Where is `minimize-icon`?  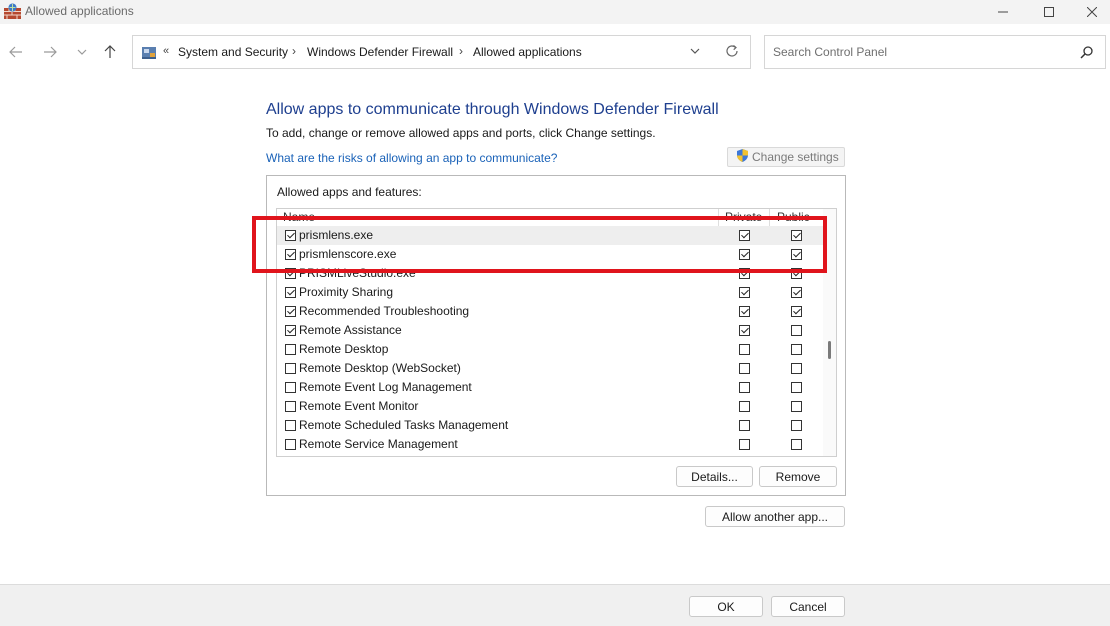
minimize-icon is located at coordinates (1003, 12).